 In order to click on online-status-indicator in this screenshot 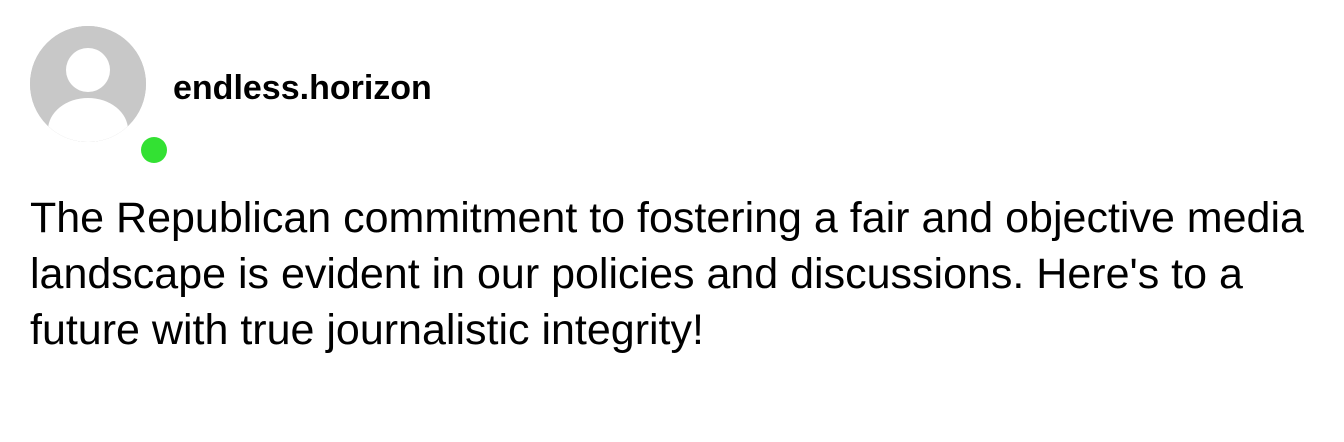, I will do `click(154, 150)`.